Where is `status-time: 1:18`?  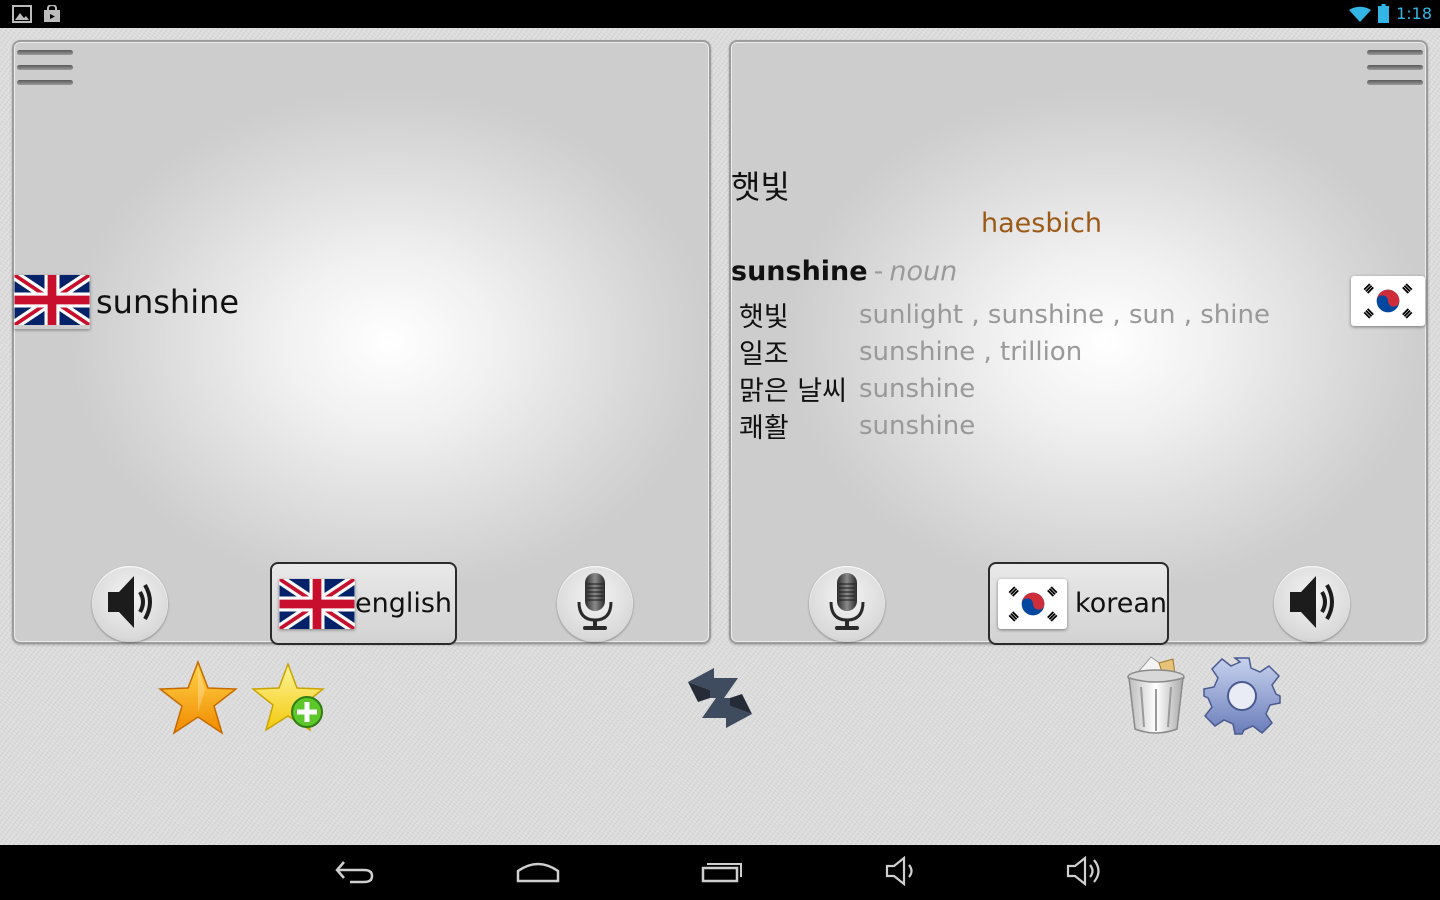 status-time: 1:18 is located at coordinates (1414, 13).